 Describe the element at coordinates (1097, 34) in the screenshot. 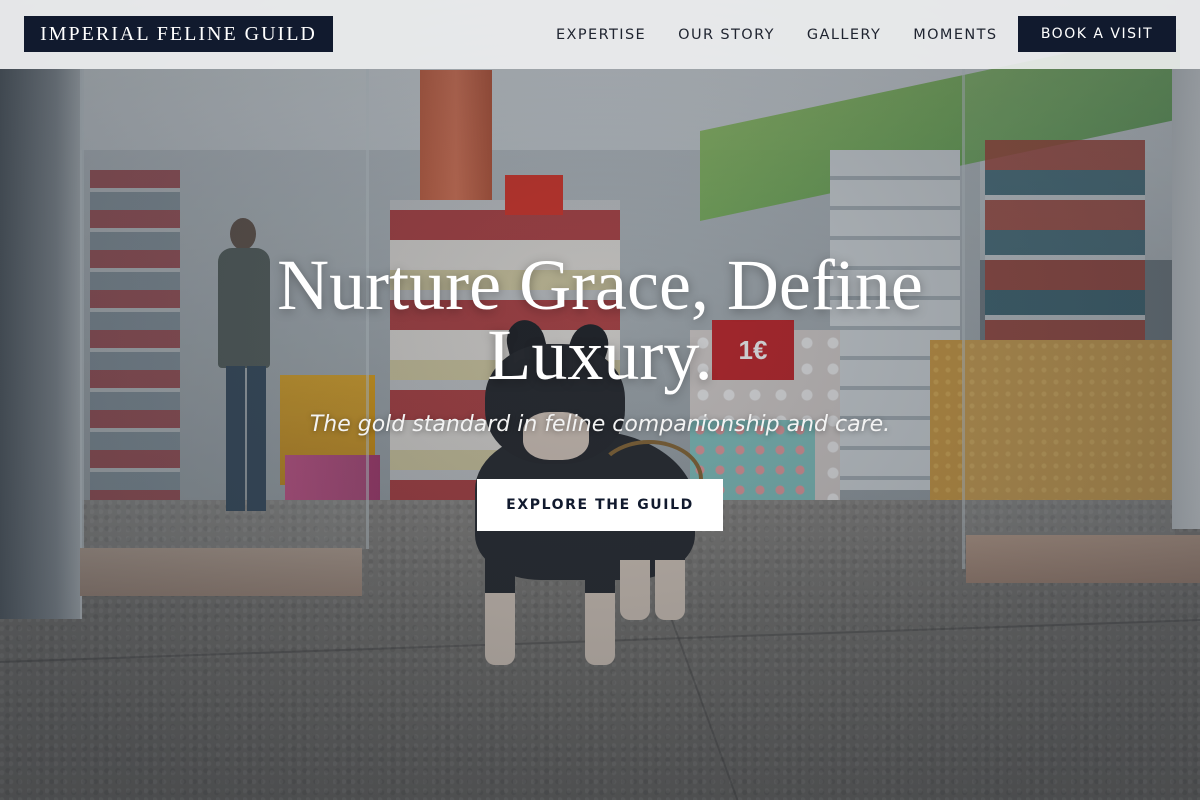

I see `book-visit-button: BOOK A VISIT` at that location.